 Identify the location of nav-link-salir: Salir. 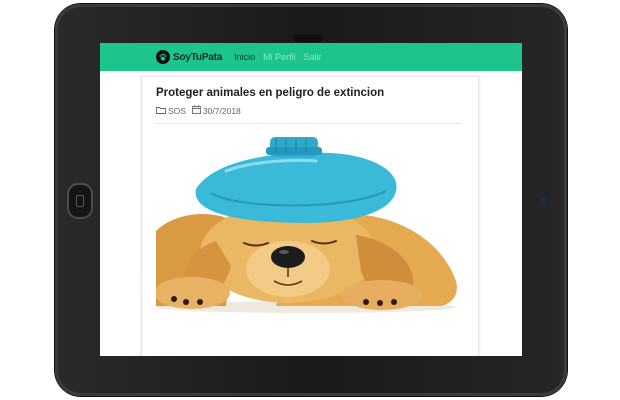
(313, 57).